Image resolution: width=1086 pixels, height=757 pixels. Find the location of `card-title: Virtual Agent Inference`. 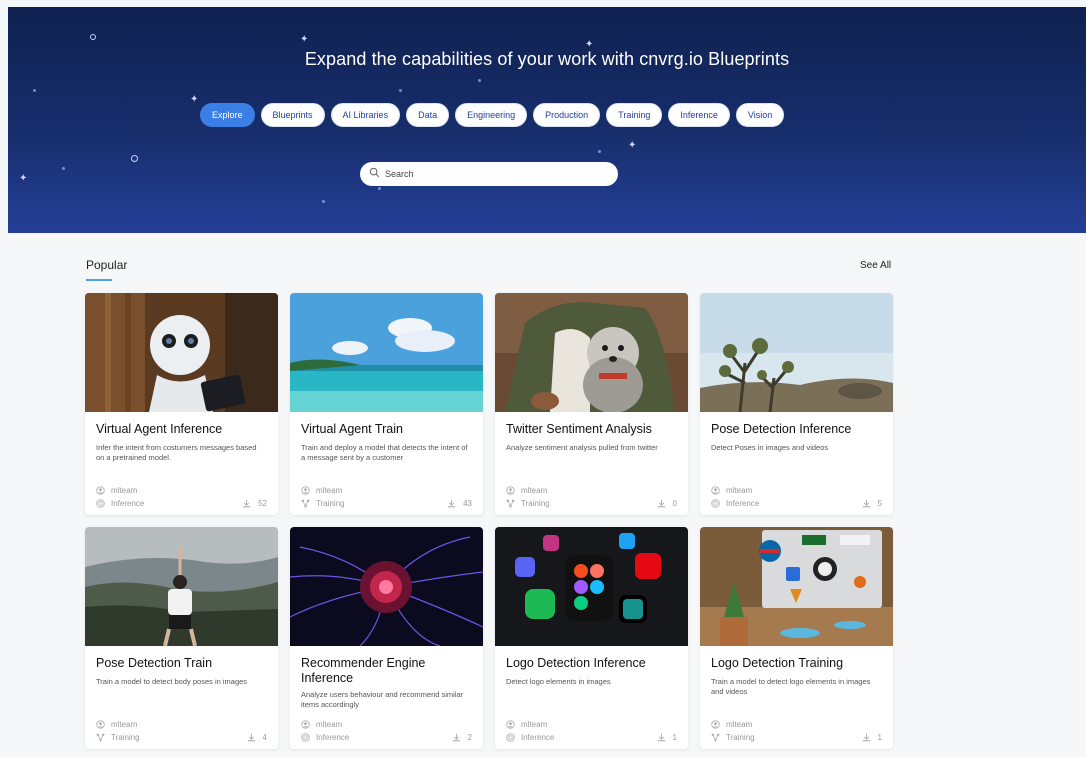

card-title: Virtual Agent Inference is located at coordinates (159, 429).